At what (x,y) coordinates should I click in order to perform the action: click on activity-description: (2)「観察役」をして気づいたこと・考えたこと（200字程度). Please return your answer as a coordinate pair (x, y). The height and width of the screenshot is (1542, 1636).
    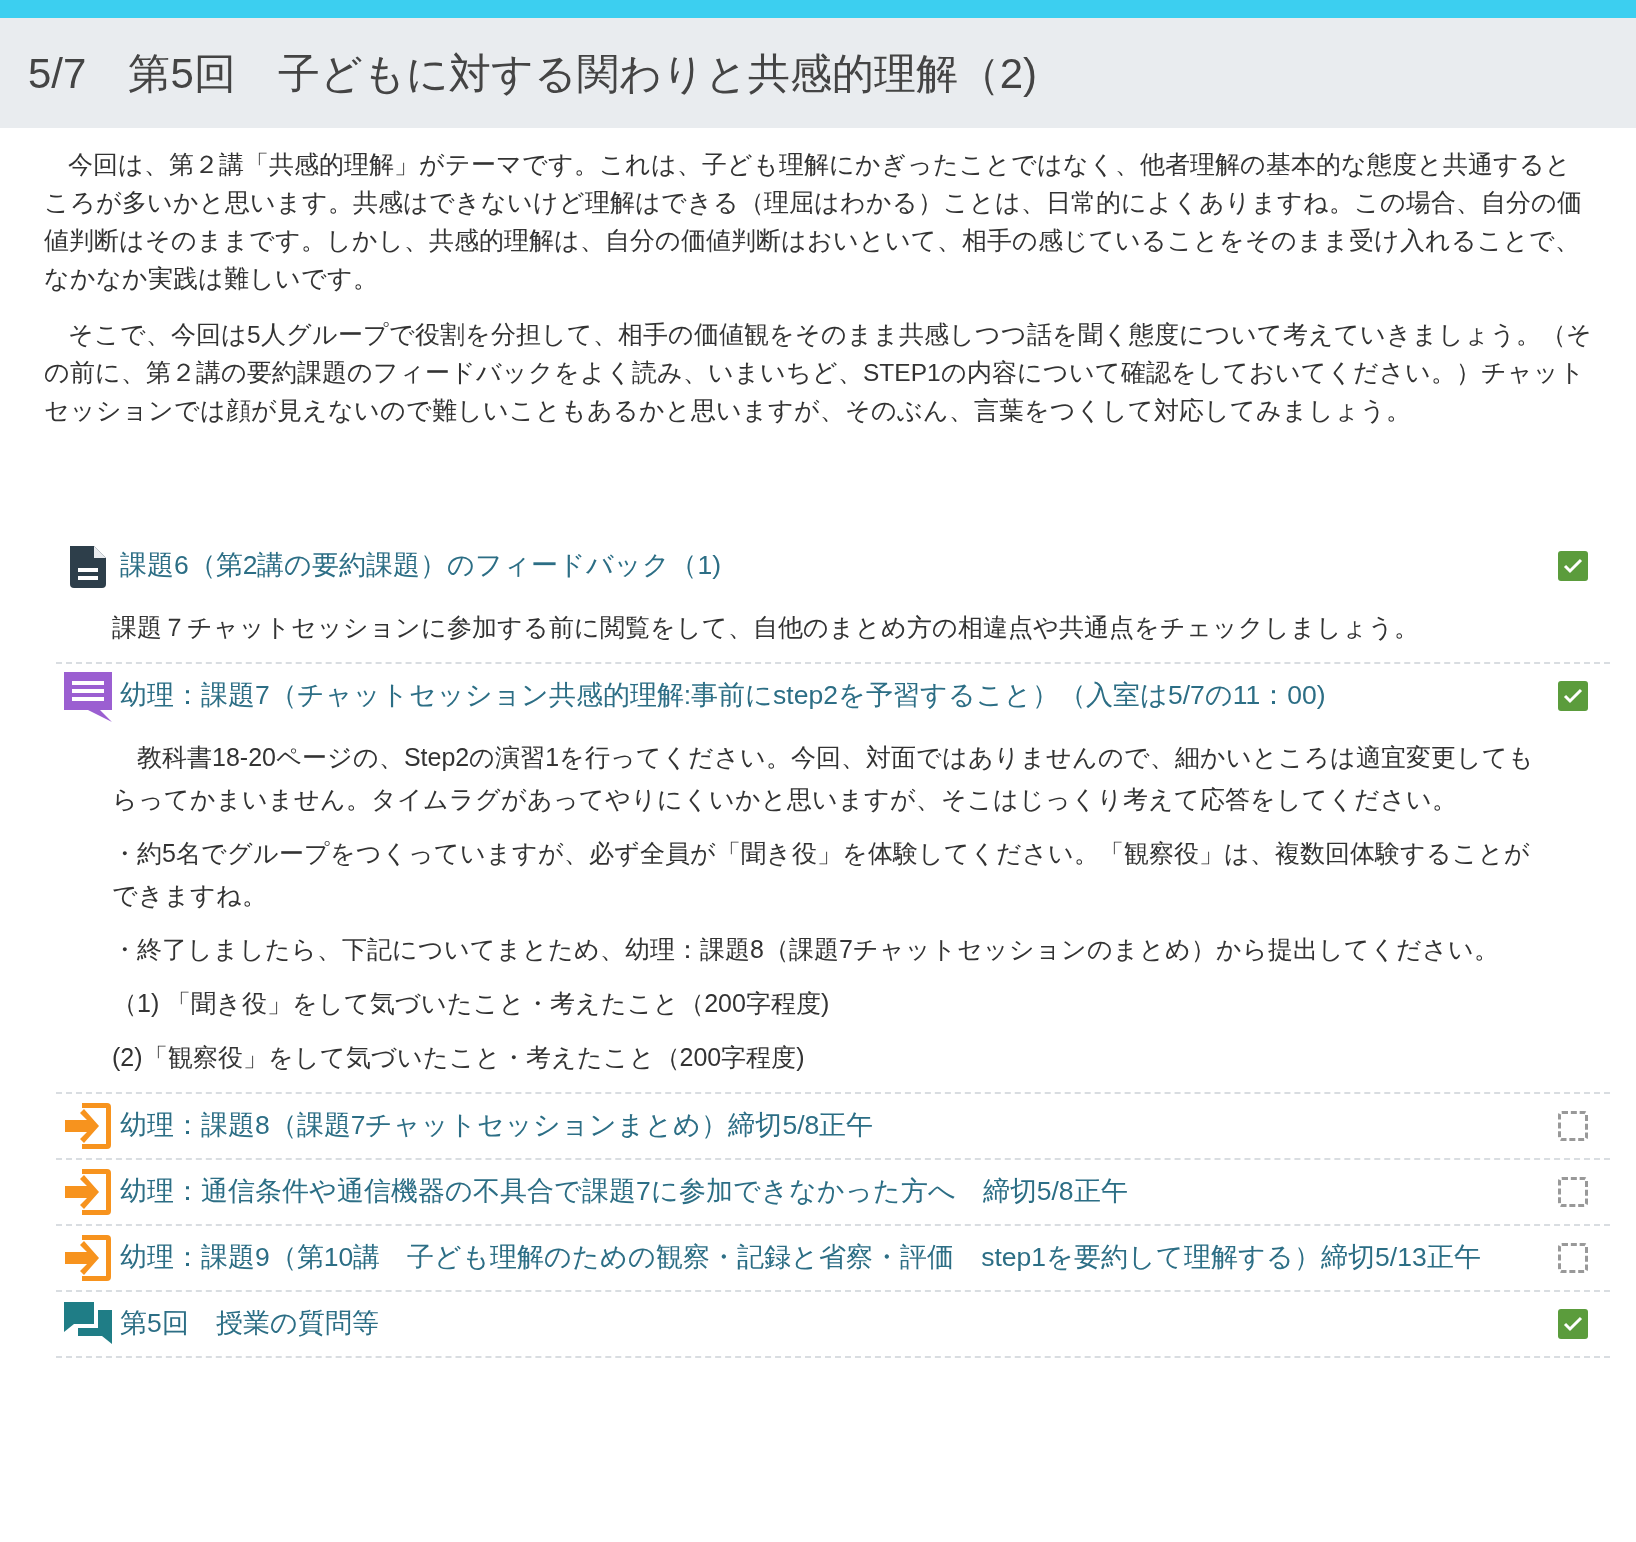
    Looking at the image, I should click on (459, 1057).